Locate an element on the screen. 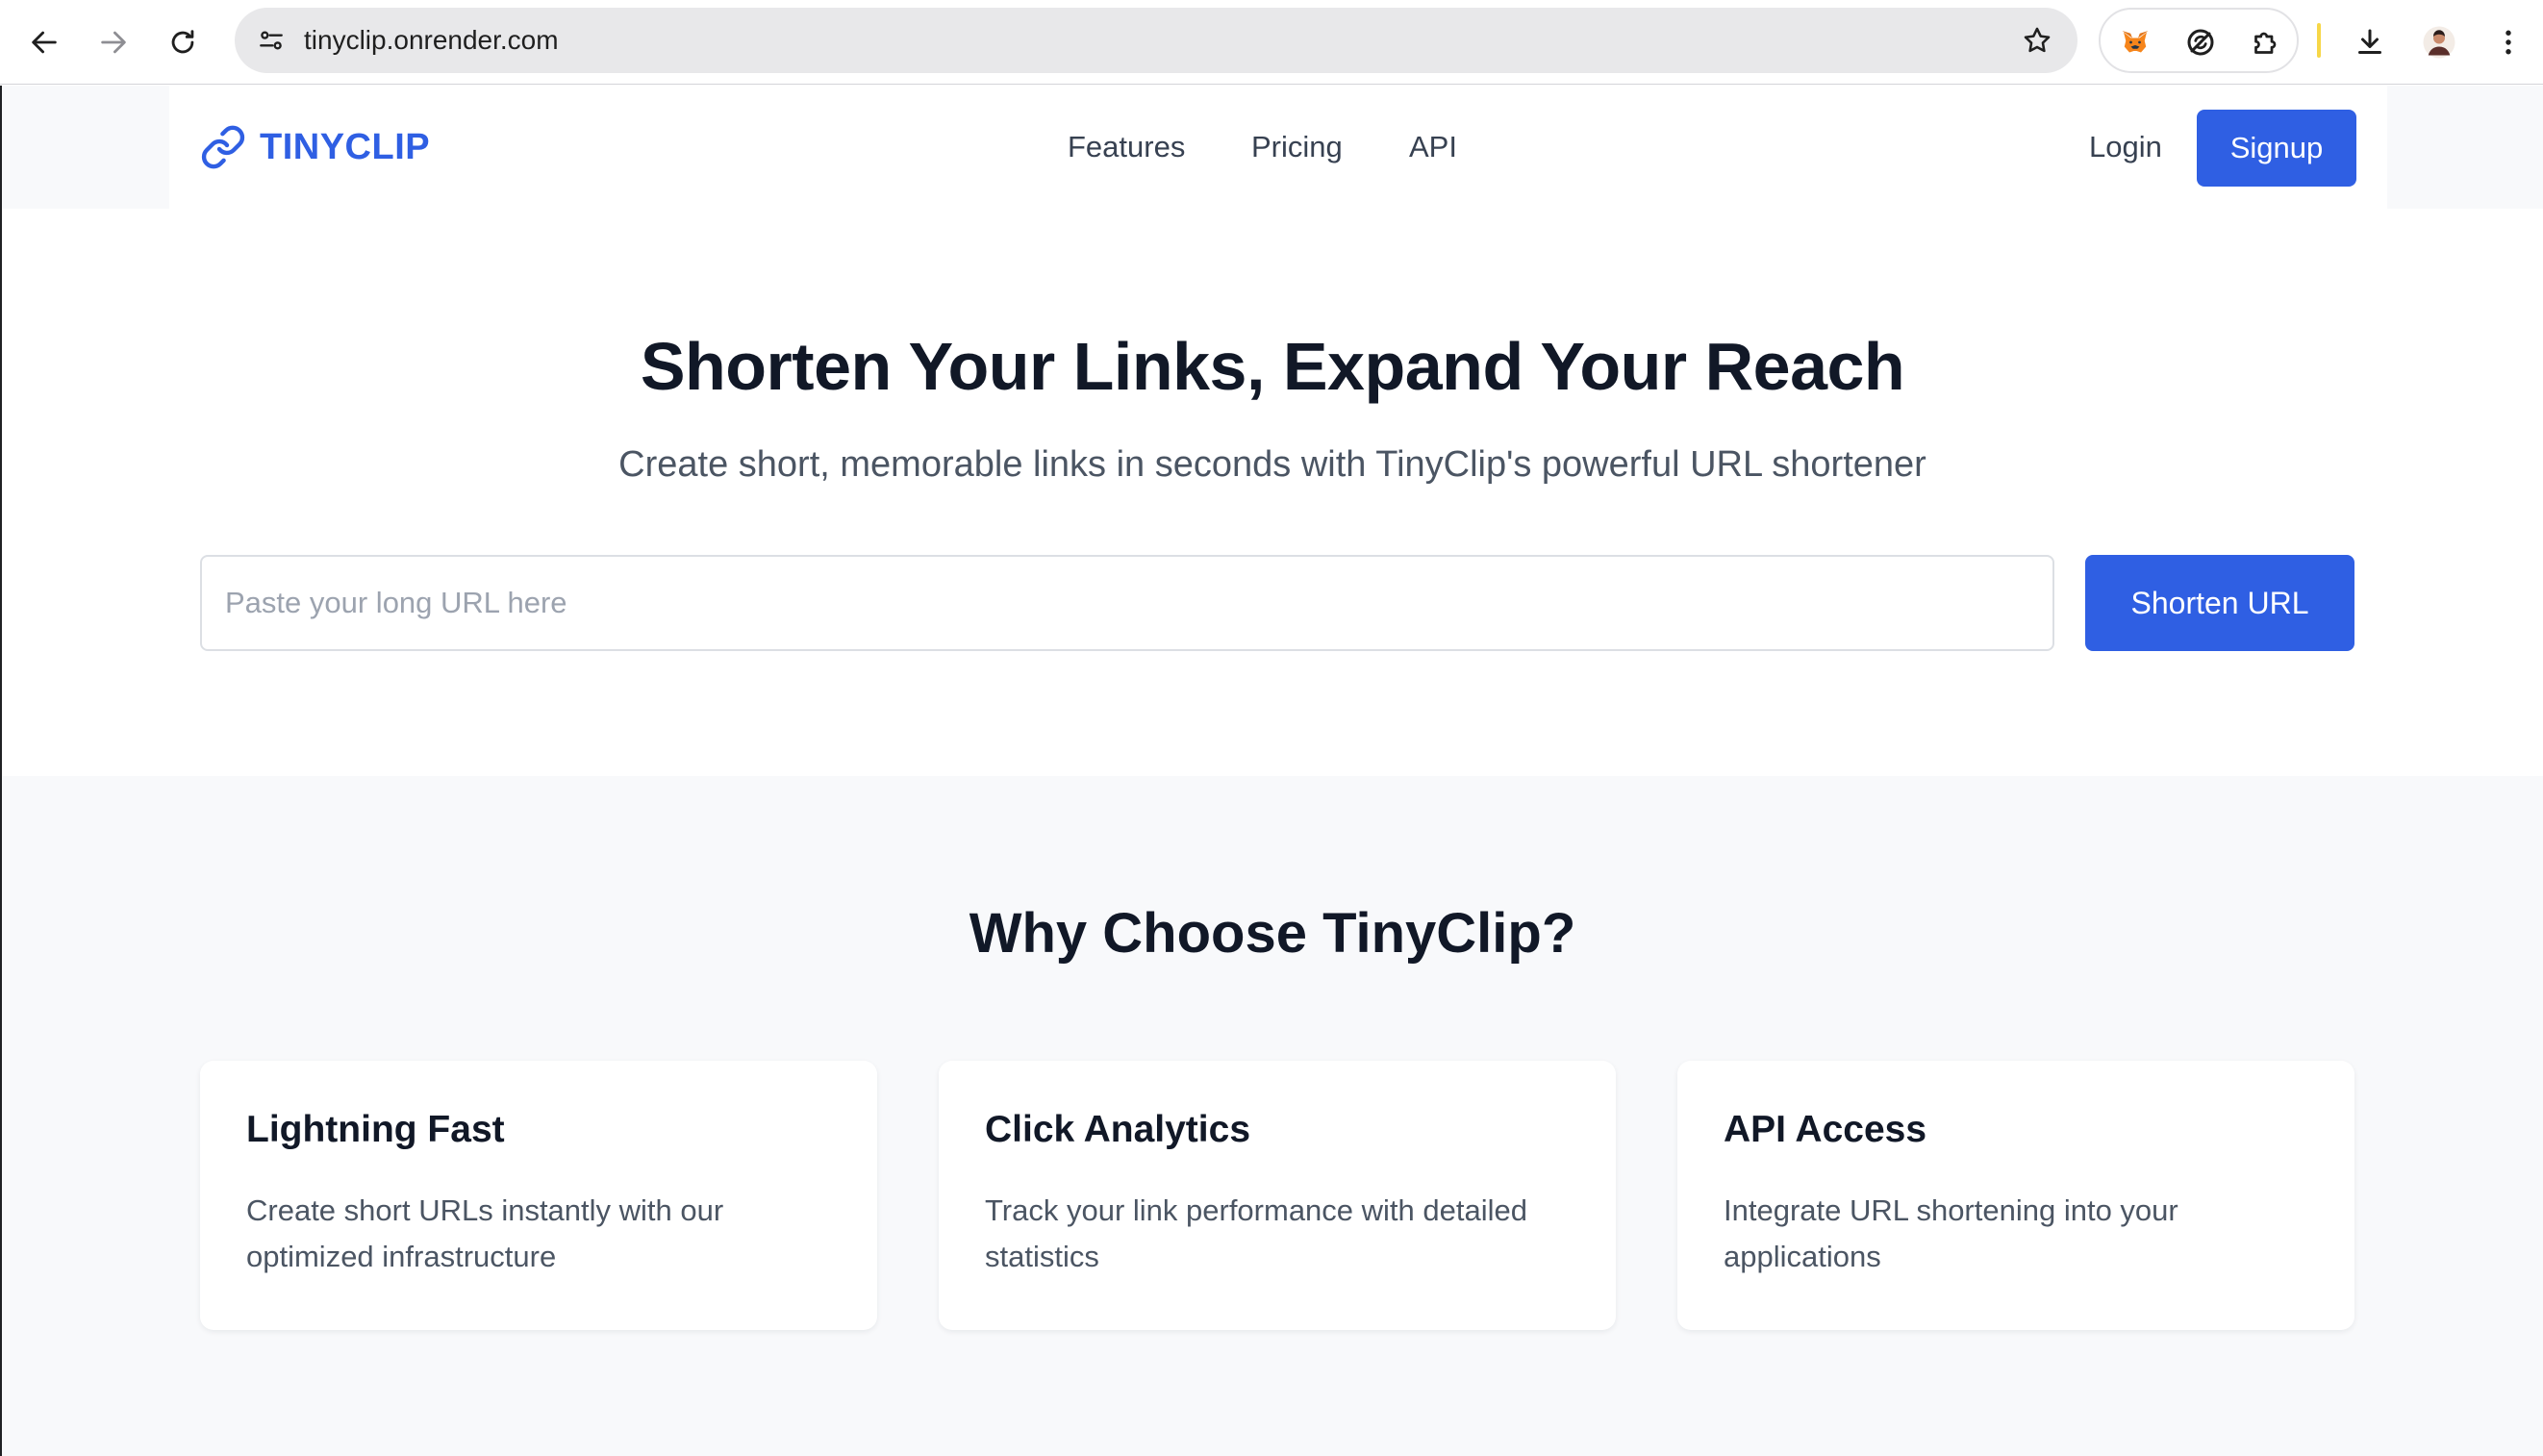  browser-toolbar: tinyclip.onrender.com is located at coordinates (1271, 43).